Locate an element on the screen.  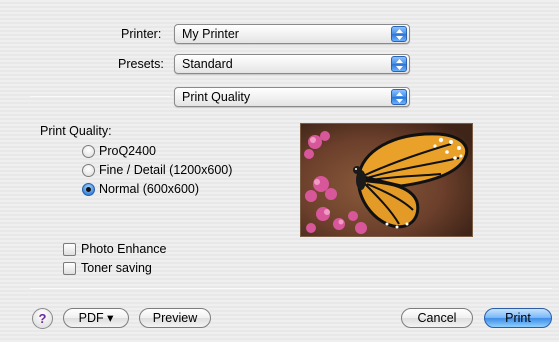
photo-enhance-checkbox is located at coordinates (69, 249).